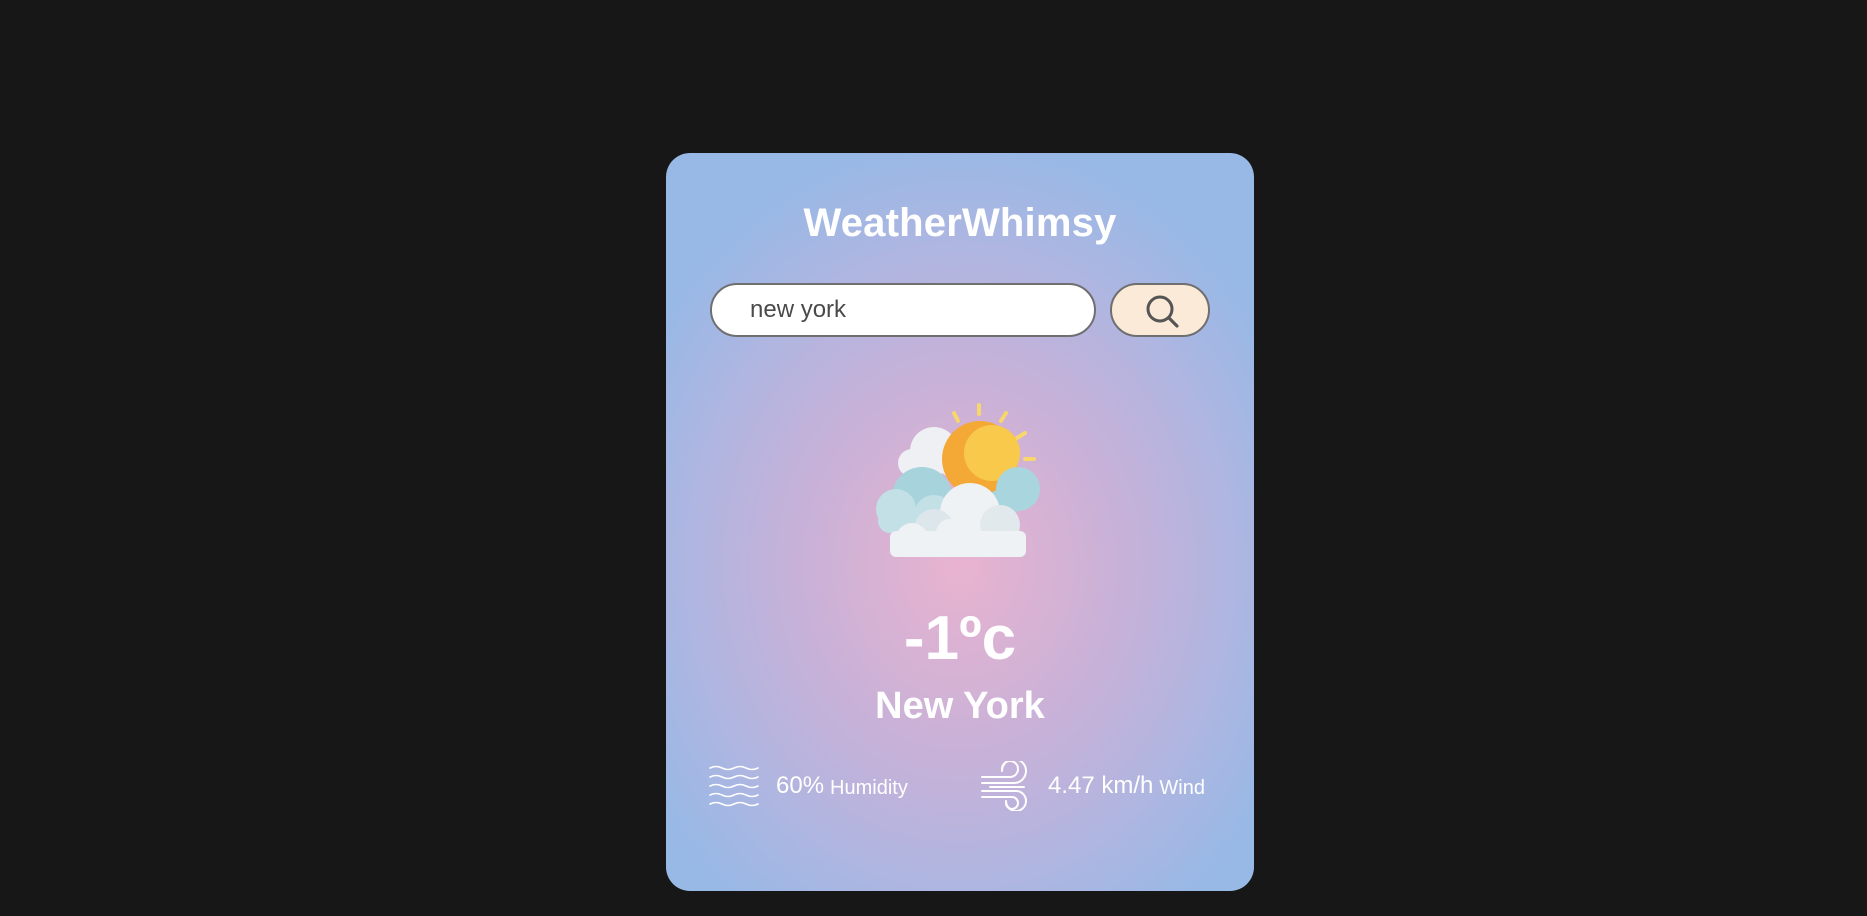 This screenshot has width=1867, height=916. What do you see at coordinates (1182, 787) in the screenshot?
I see `wind-label: Wind` at bounding box center [1182, 787].